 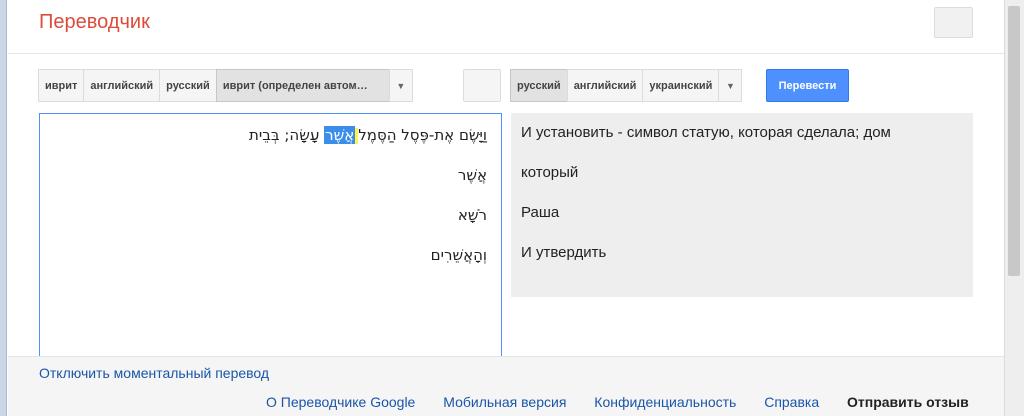 I want to click on header-menu-button, so click(x=953, y=22).